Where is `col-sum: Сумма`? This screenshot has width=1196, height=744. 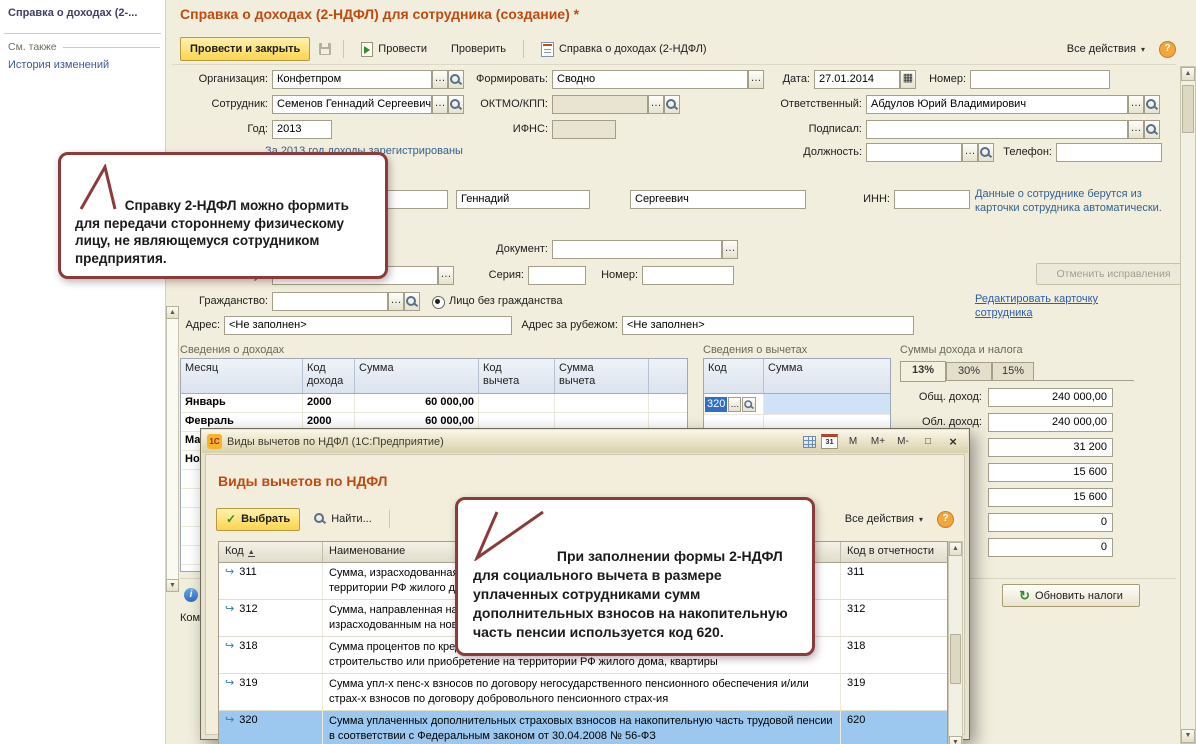
col-sum: Сумма is located at coordinates (417, 376).